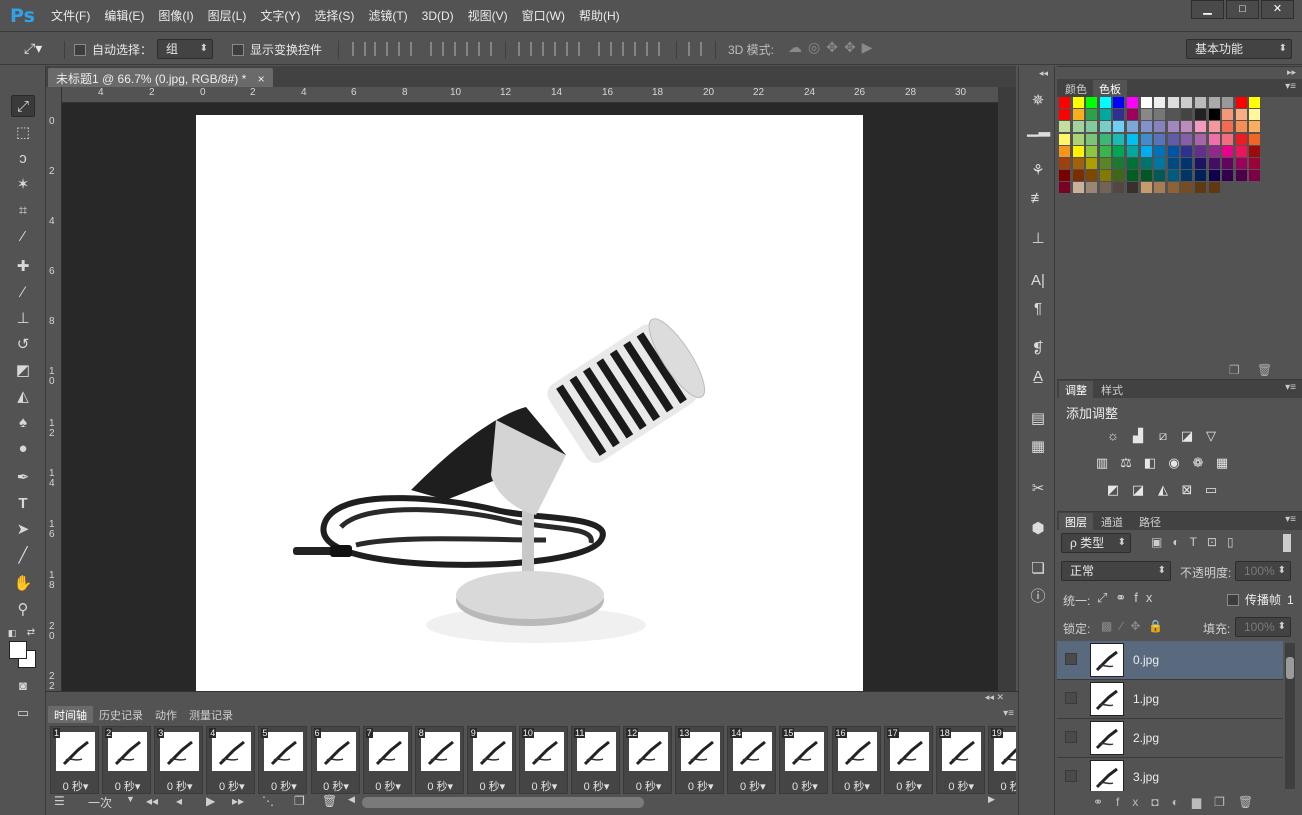 Image resolution: width=1302 pixels, height=815 pixels. Describe the element at coordinates (124, 16) in the screenshot. I see `menu-edit: 编辑(E)` at that location.